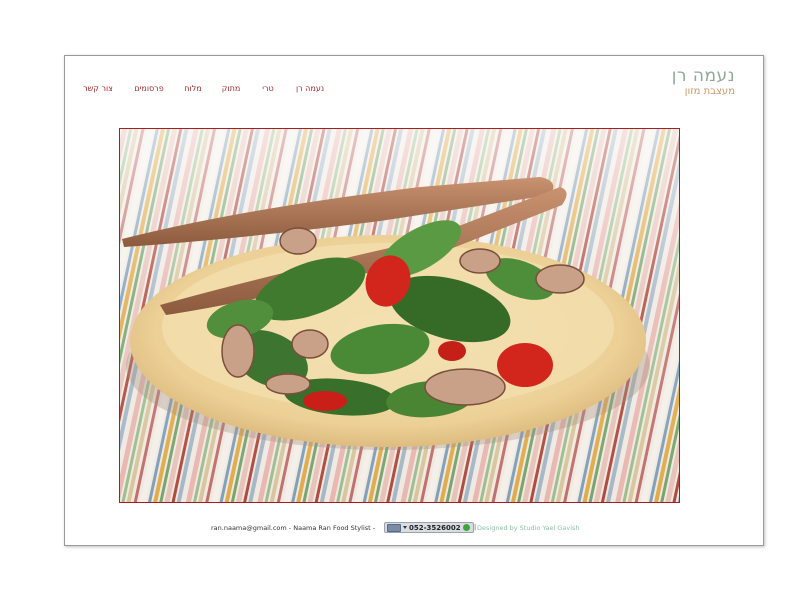  I want to click on main-nav: צור קשר פרסומים מלוח מתוק טרי נעמה רן, so click(203, 88).